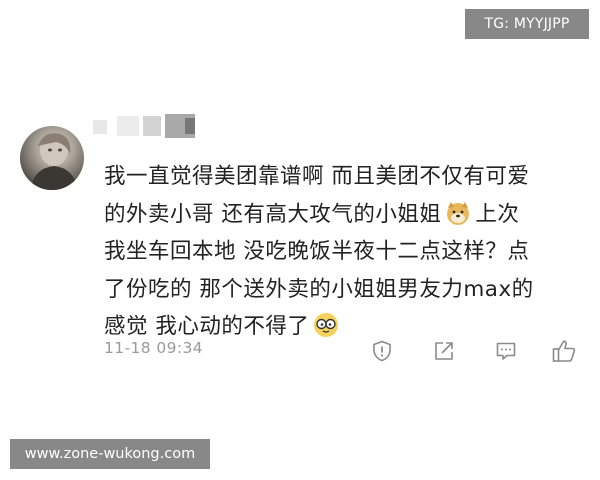 The image size is (600, 480). Describe the element at coordinates (319, 289) in the screenshot. I see `comment-line: 了份吃的 那个送外卖的小姐姐男友力max的` at that location.